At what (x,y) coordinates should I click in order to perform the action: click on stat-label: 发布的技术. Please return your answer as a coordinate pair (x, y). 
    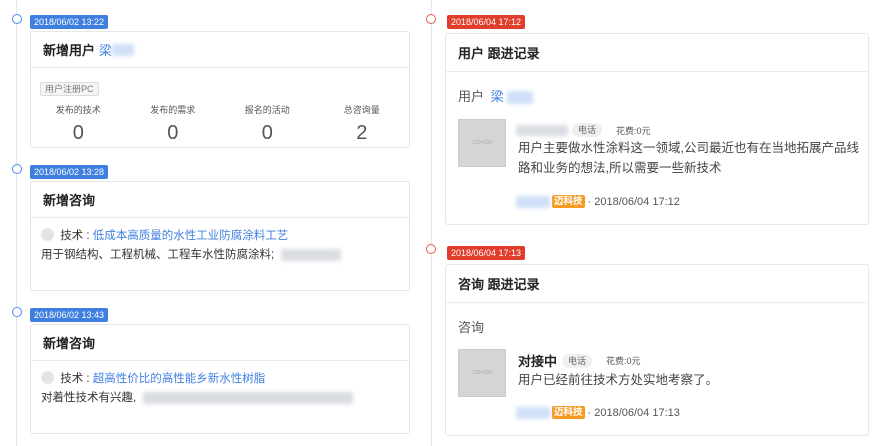
    Looking at the image, I should click on (78, 110).